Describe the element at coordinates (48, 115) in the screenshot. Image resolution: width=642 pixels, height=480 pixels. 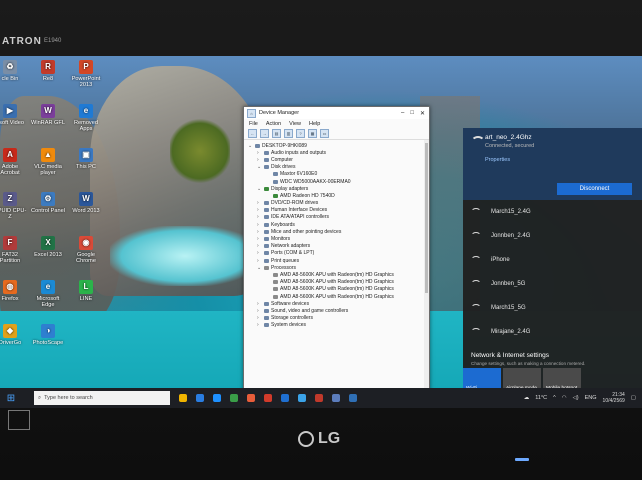
I see `desktop-icon: W WinRAR GFL` at that location.